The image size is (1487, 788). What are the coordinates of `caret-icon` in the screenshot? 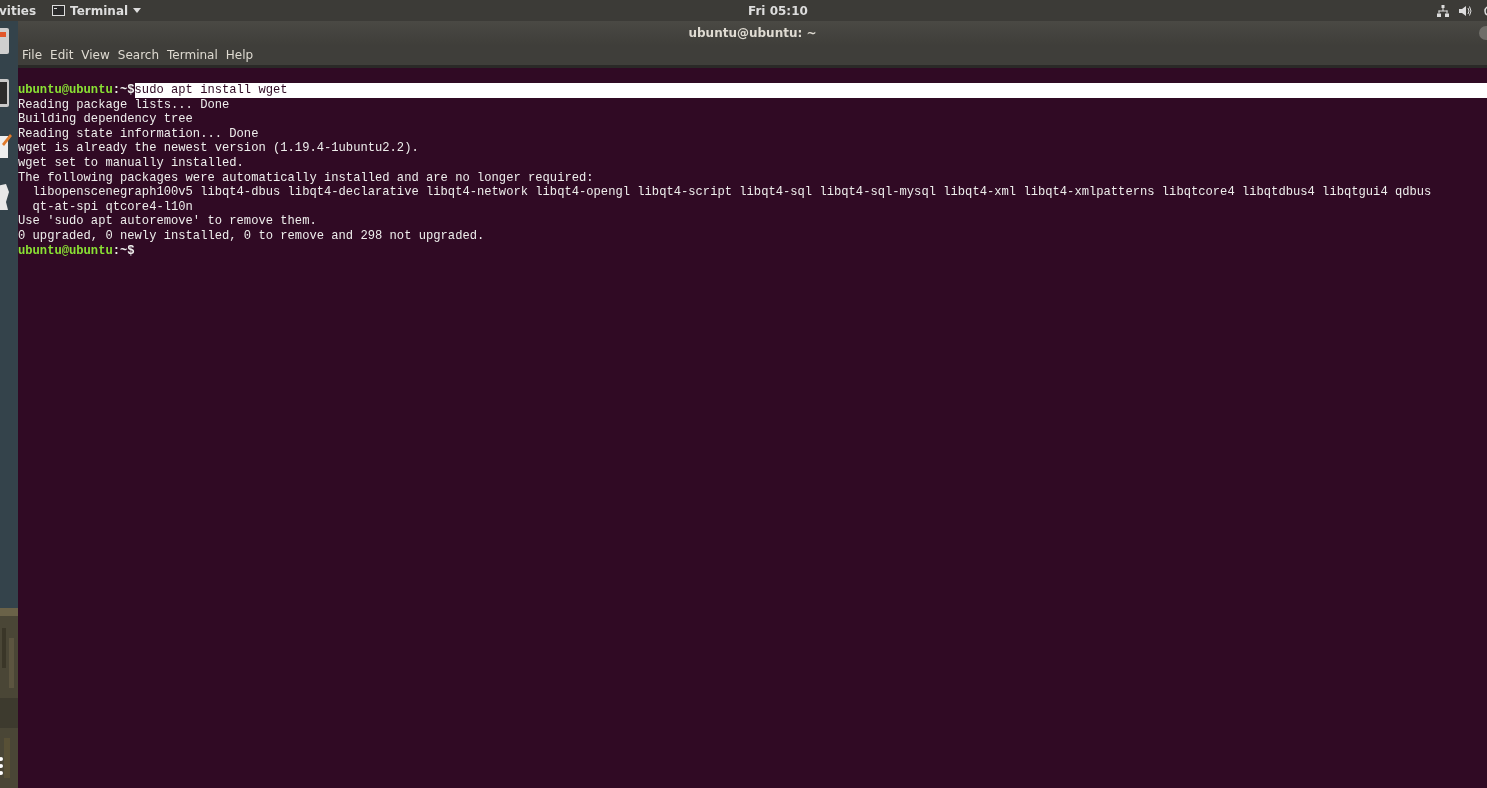 It's located at (137, 10).